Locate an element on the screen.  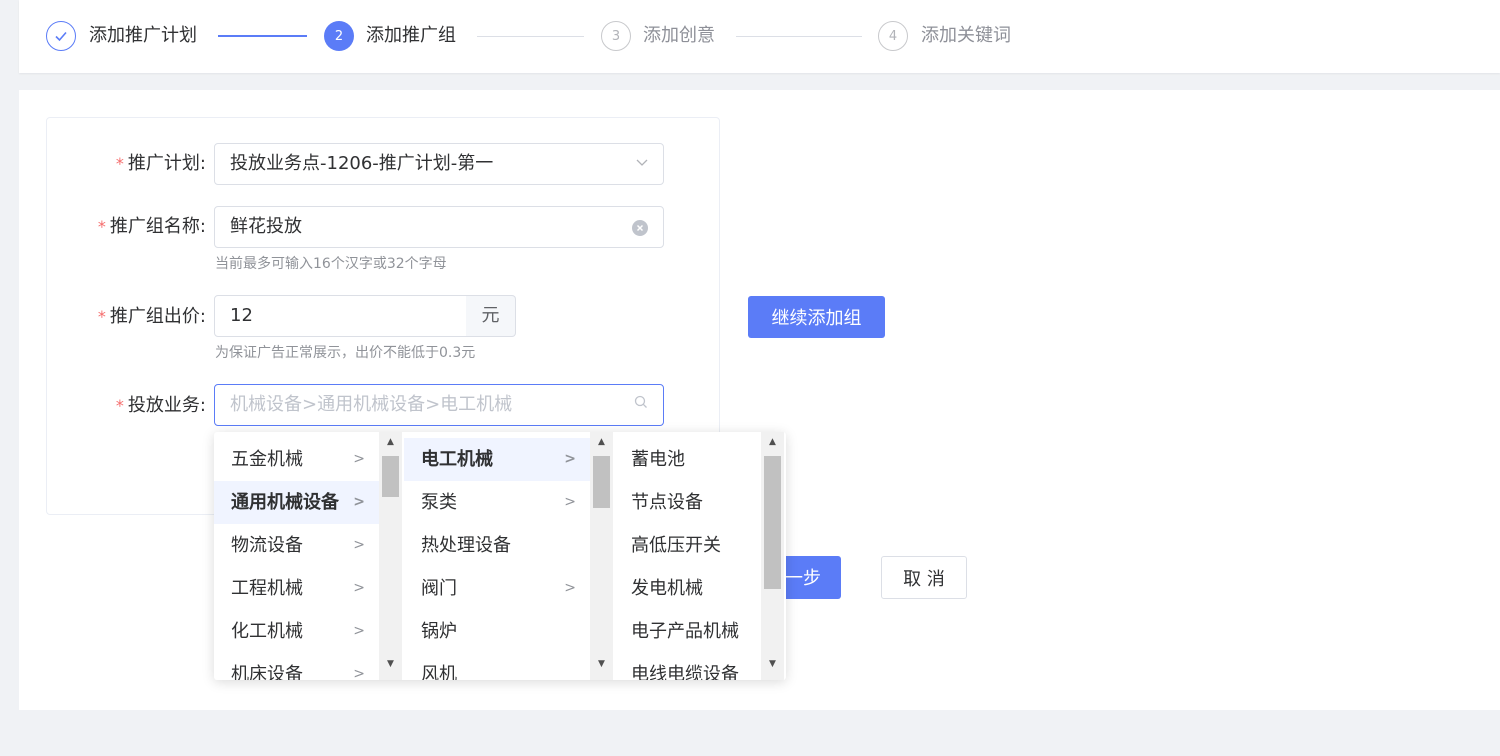
cascader-option: 发电机械 is located at coordinates (687, 588).